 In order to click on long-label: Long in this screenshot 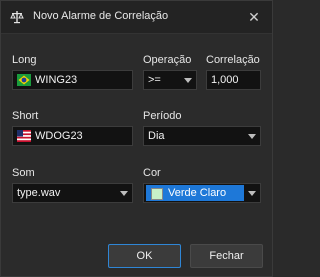, I will do `click(24, 60)`.